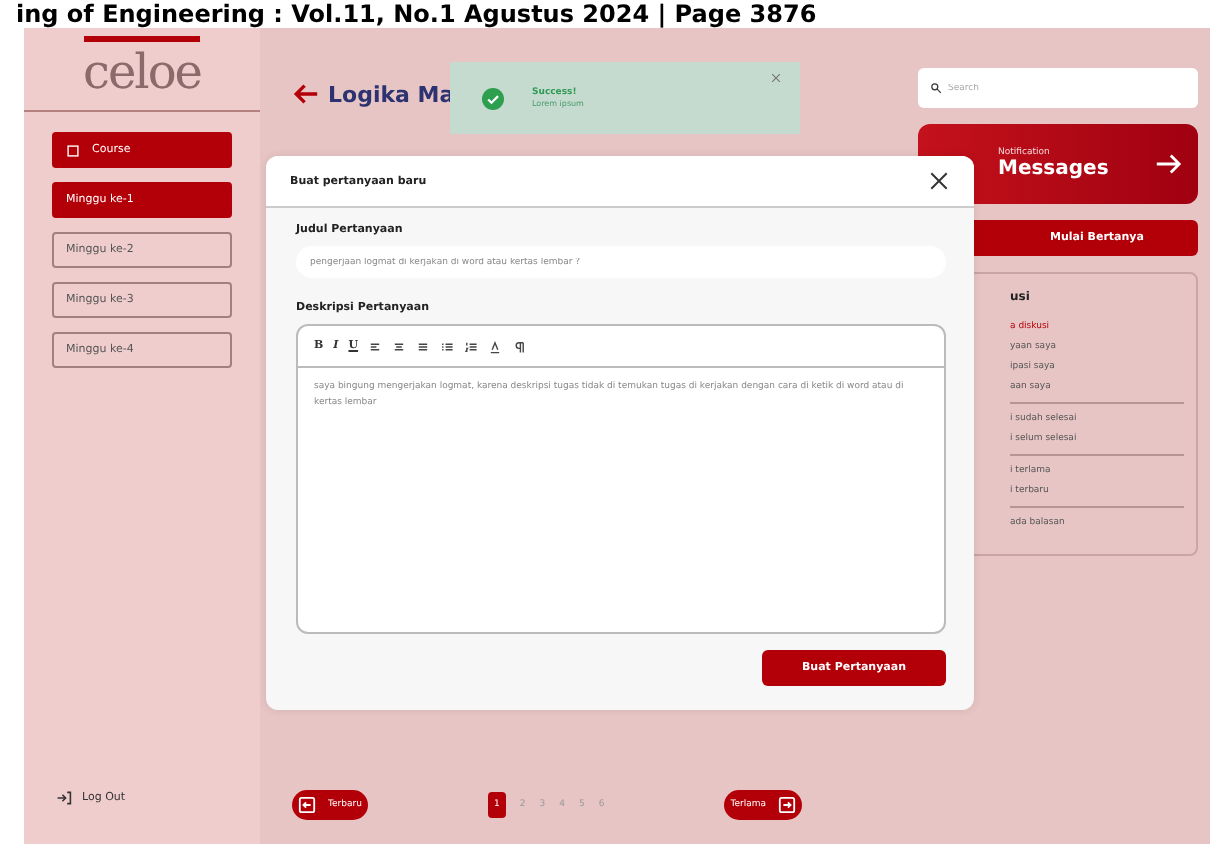 The height and width of the screenshot is (852, 1222). What do you see at coordinates (142, 69) in the screenshot?
I see `logo: celoe` at bounding box center [142, 69].